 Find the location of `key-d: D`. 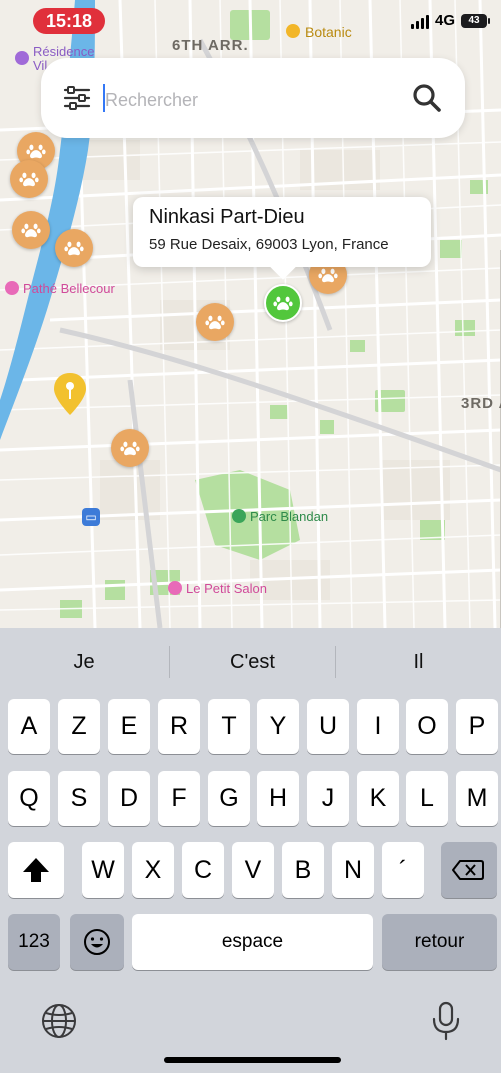

key-d: D is located at coordinates (129, 798).